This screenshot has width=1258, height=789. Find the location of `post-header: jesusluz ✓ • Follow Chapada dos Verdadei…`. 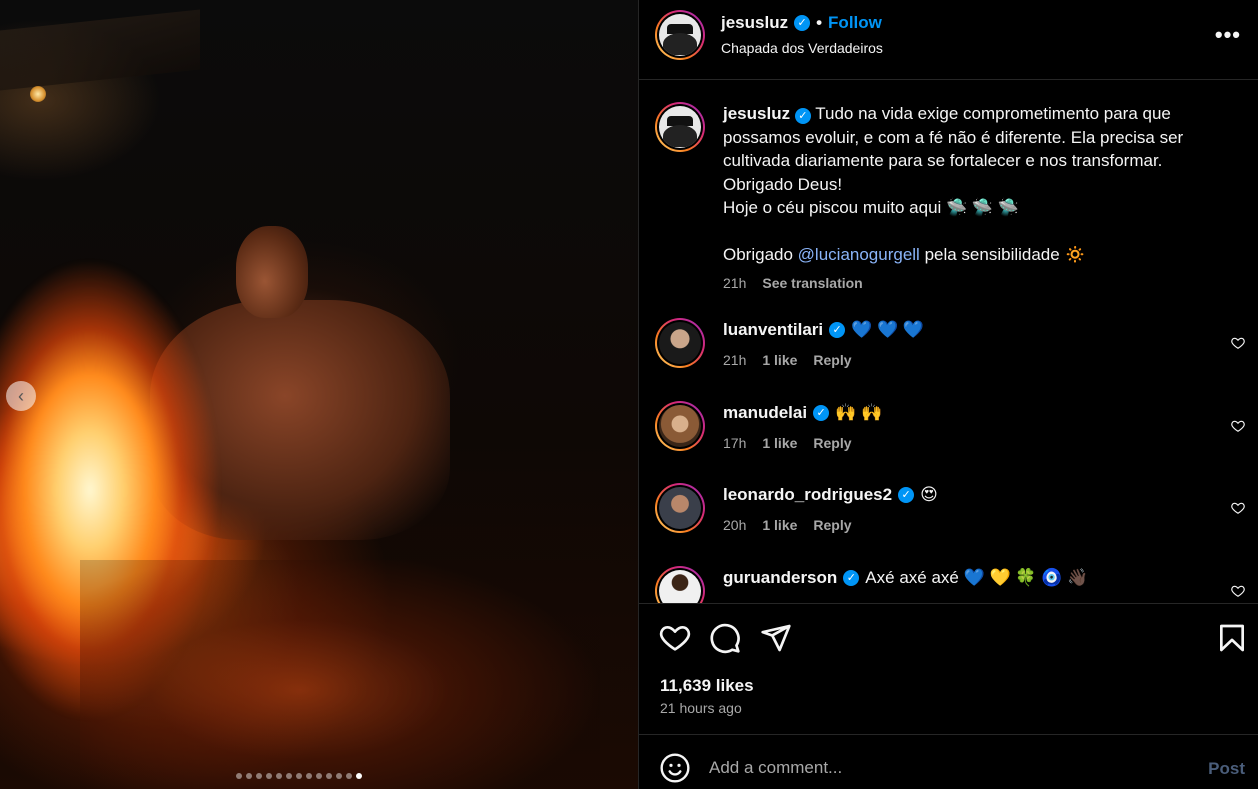

post-header: jesusluz ✓ • Follow Chapada dos Verdadei… is located at coordinates (948, 40).